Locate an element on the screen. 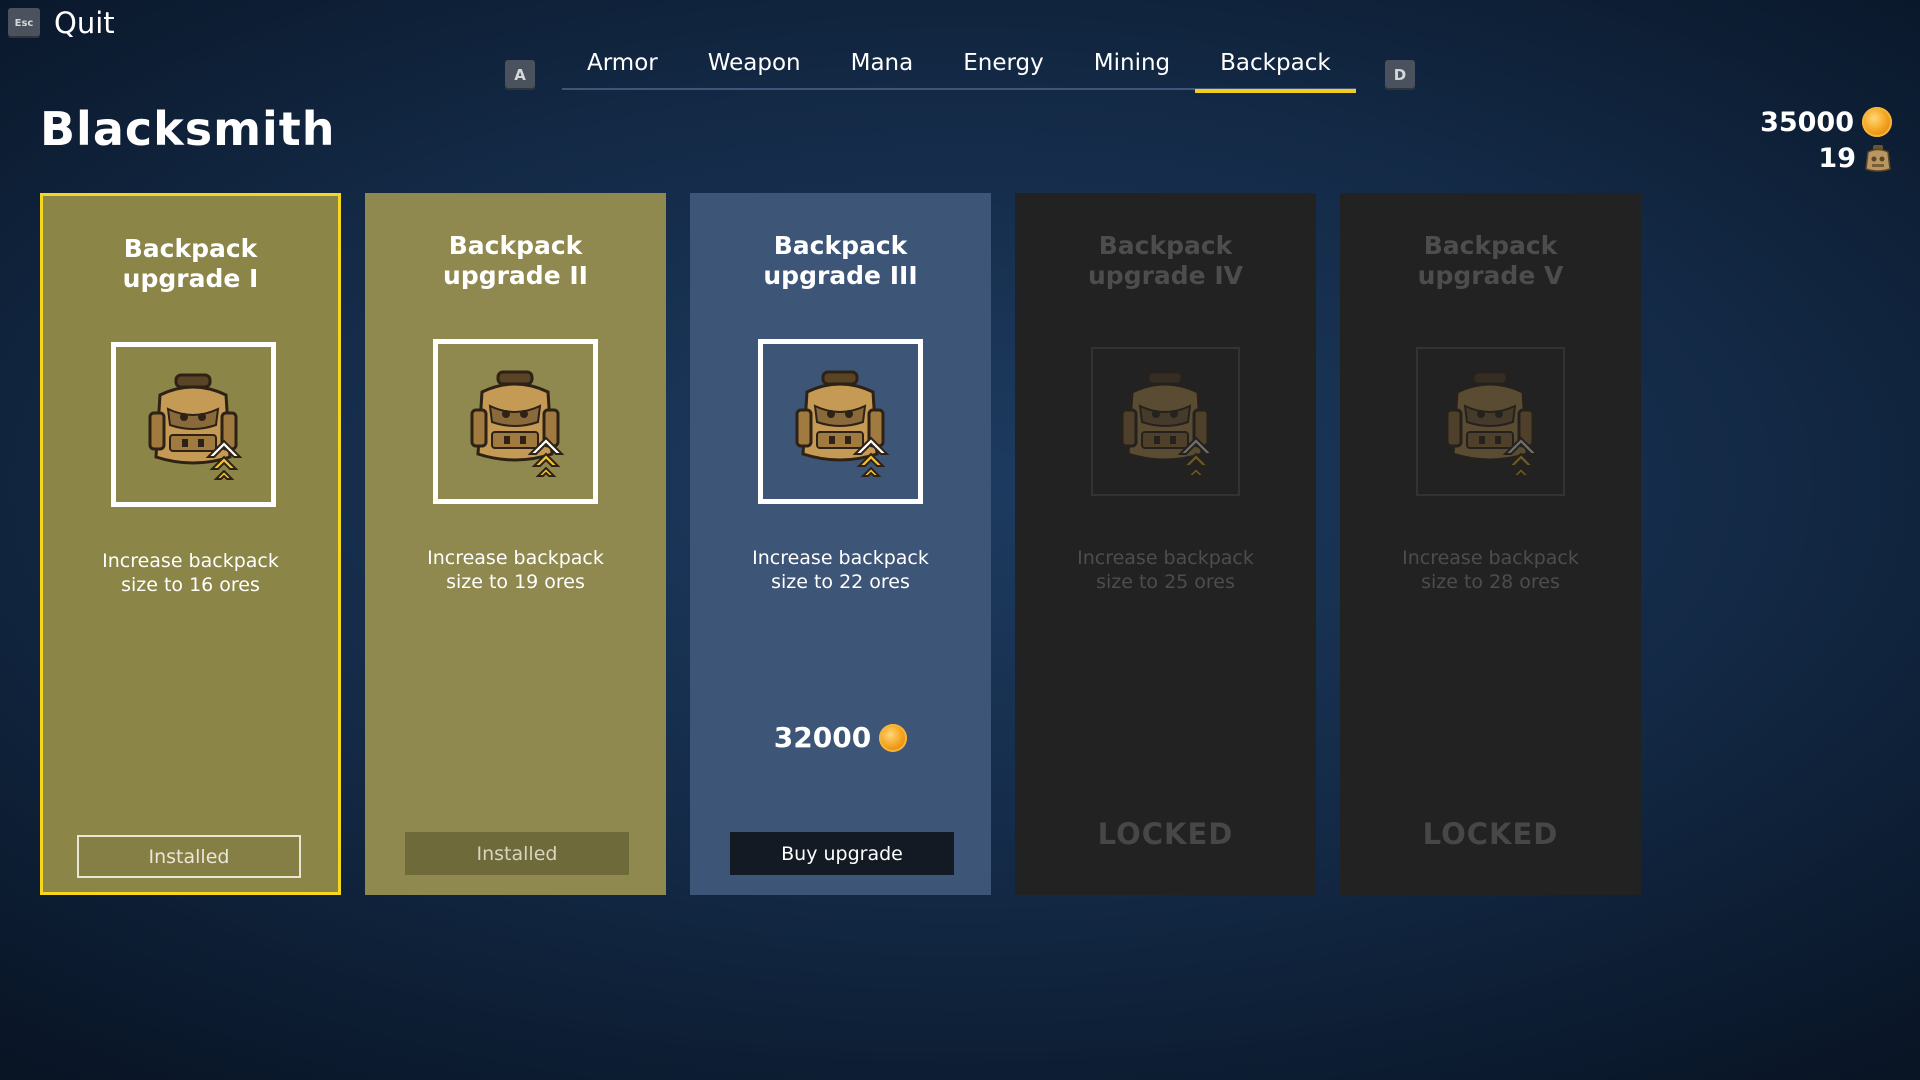 Image resolution: width=1920 pixels, height=1080 pixels. card-description: Increase backpack size to 16 ores is located at coordinates (190, 573).